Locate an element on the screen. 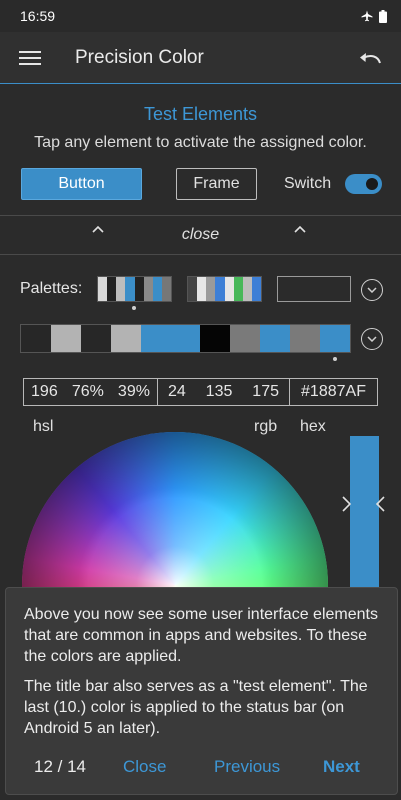 This screenshot has width=401, height=800. hex-value: #1887AF is located at coordinates (333, 392).